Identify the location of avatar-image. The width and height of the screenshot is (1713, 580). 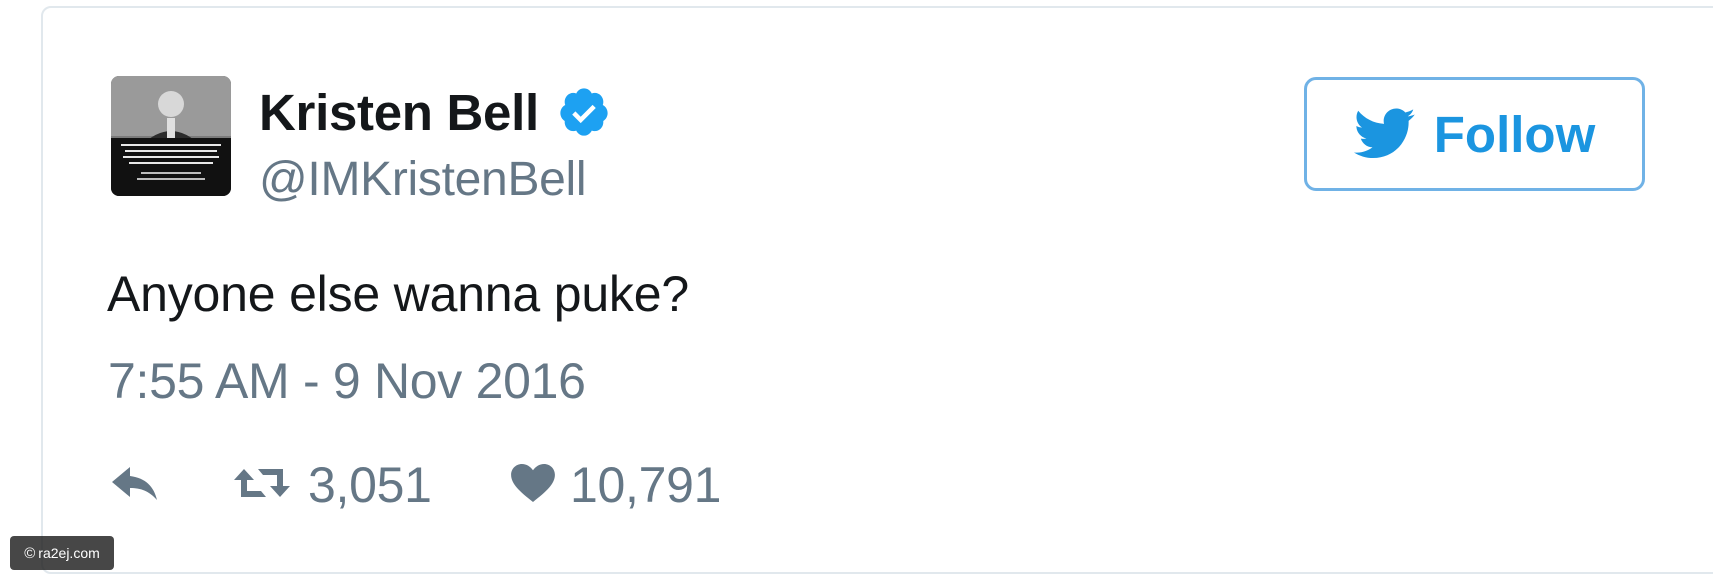
(171, 136).